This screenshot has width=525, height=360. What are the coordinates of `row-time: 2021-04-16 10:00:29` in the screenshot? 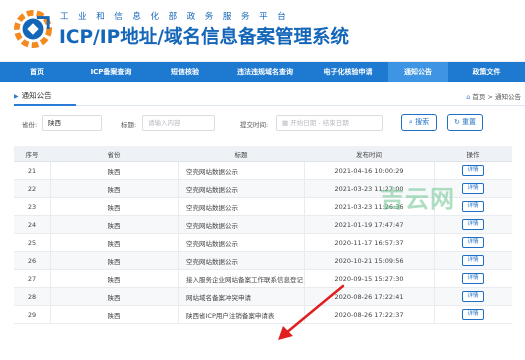 It's located at (369, 170).